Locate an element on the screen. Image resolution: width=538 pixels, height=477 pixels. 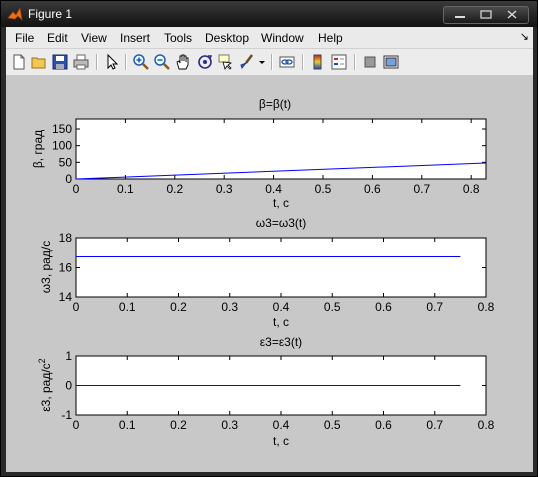
menu-insert: Insert is located at coordinates (135, 38).